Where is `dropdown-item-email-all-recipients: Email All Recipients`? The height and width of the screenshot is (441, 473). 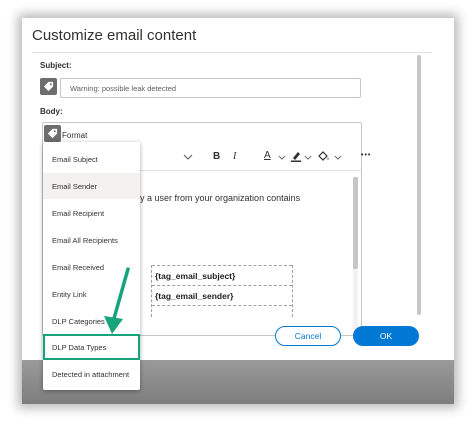
dropdown-item-email-all-recipients: Email All Recipients is located at coordinates (91, 240).